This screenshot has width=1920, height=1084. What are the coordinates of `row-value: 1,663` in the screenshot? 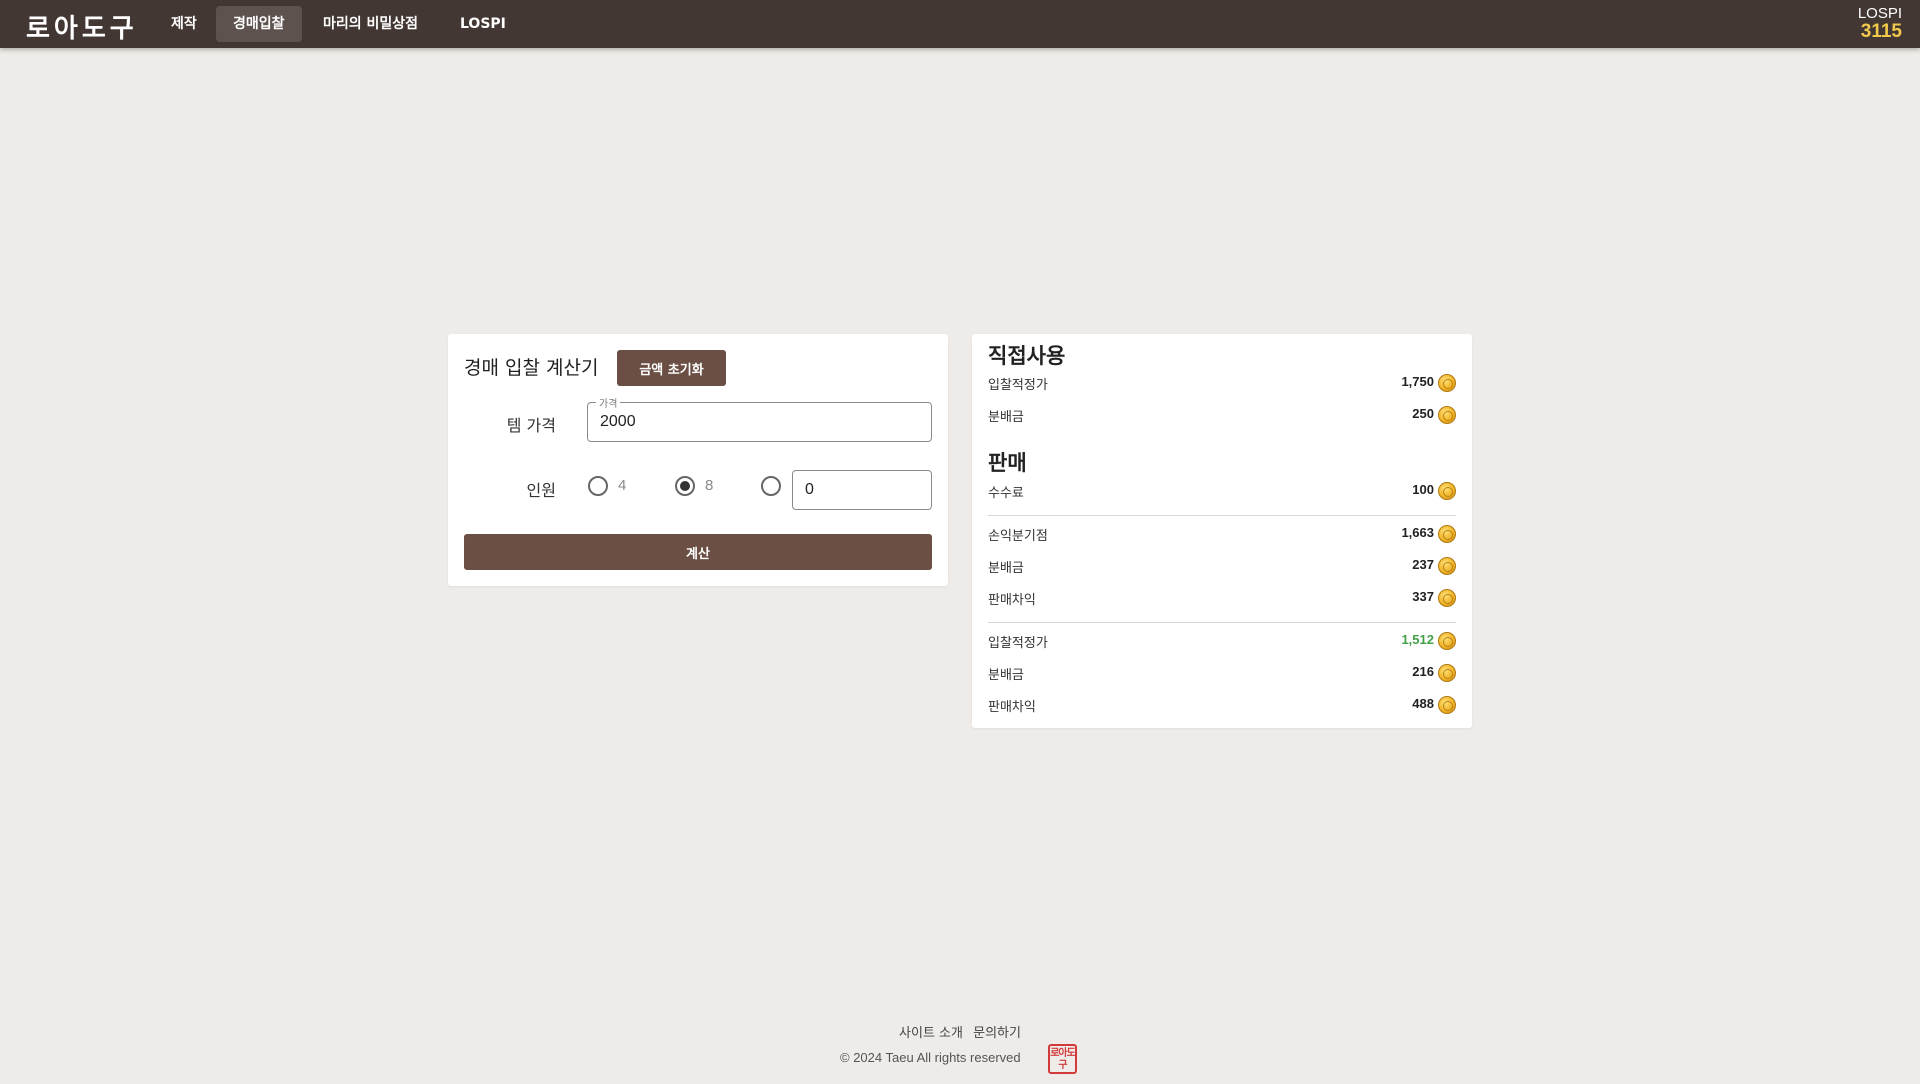 It's located at (1417, 532).